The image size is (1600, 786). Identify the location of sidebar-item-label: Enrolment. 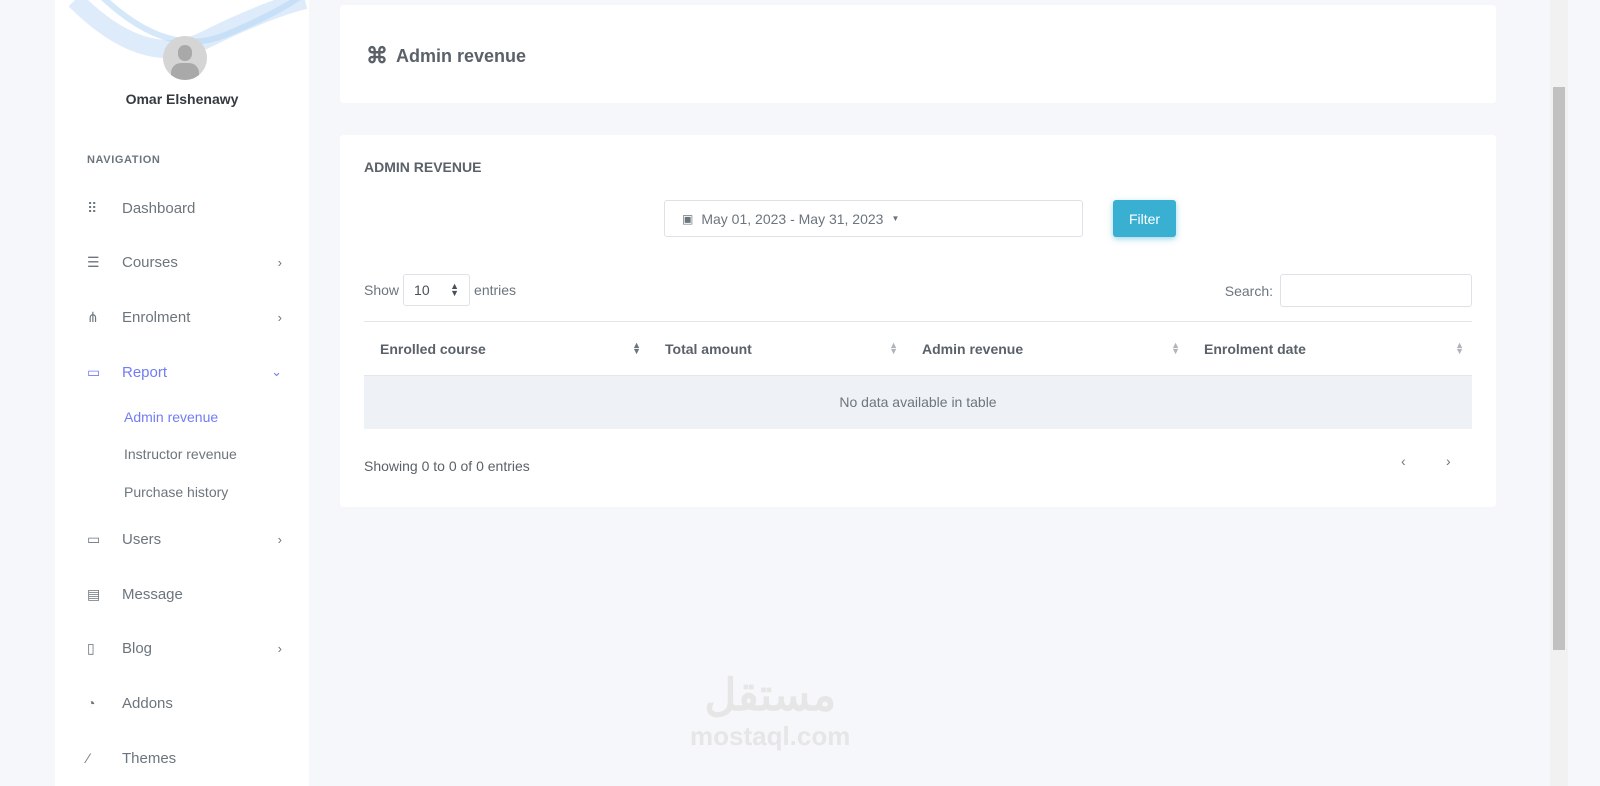
(156, 317).